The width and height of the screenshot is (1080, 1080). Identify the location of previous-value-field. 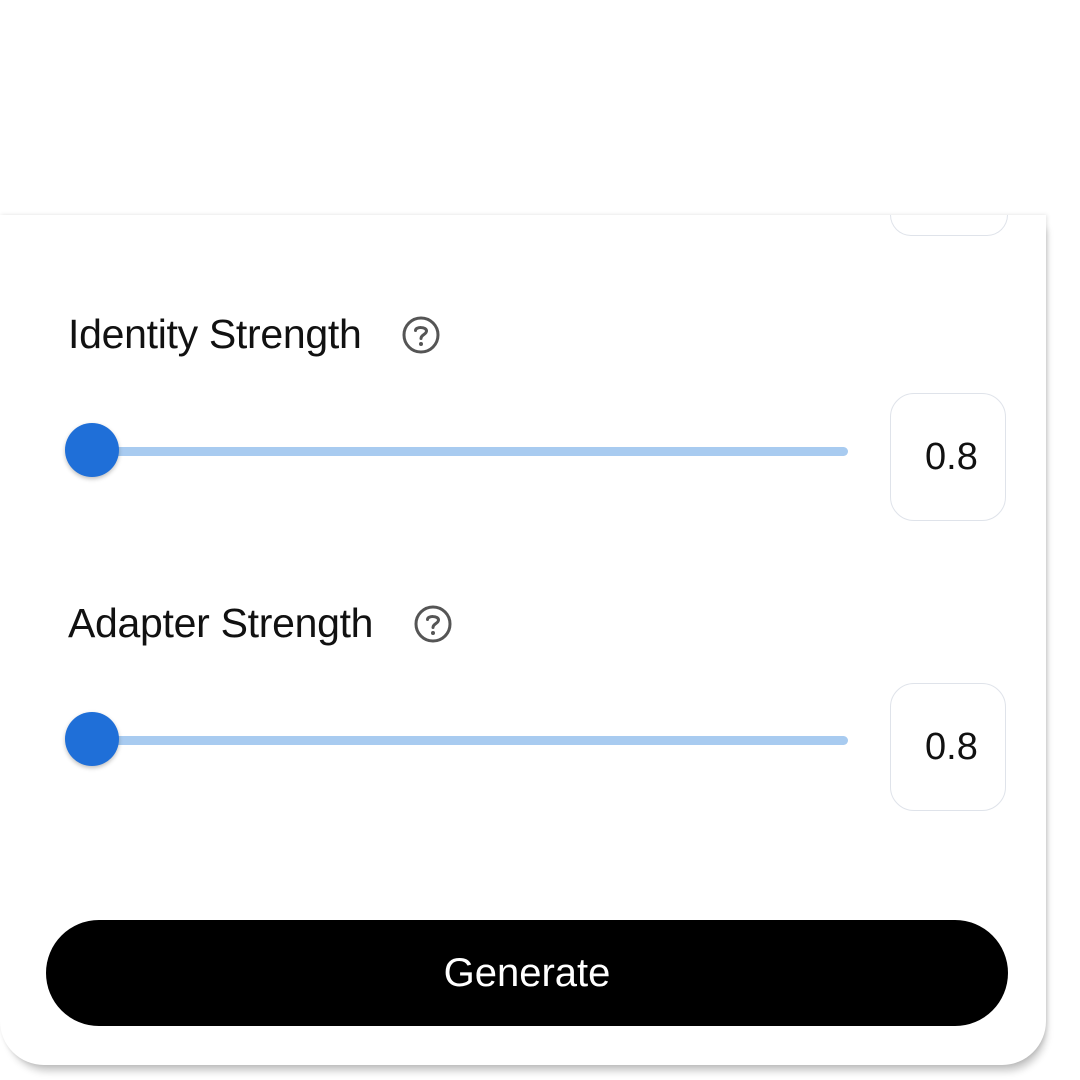
(949, 225).